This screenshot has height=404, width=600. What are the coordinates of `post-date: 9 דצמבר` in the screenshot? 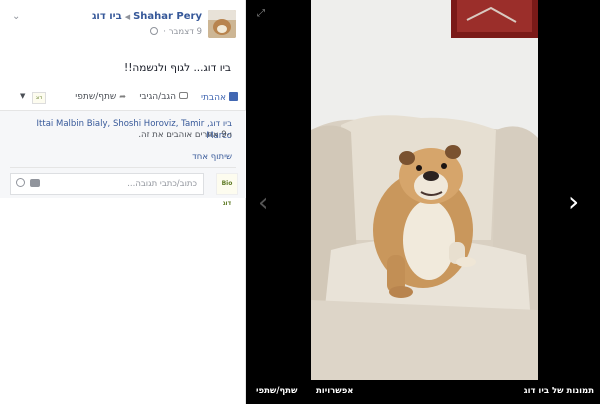 It's located at (185, 32).